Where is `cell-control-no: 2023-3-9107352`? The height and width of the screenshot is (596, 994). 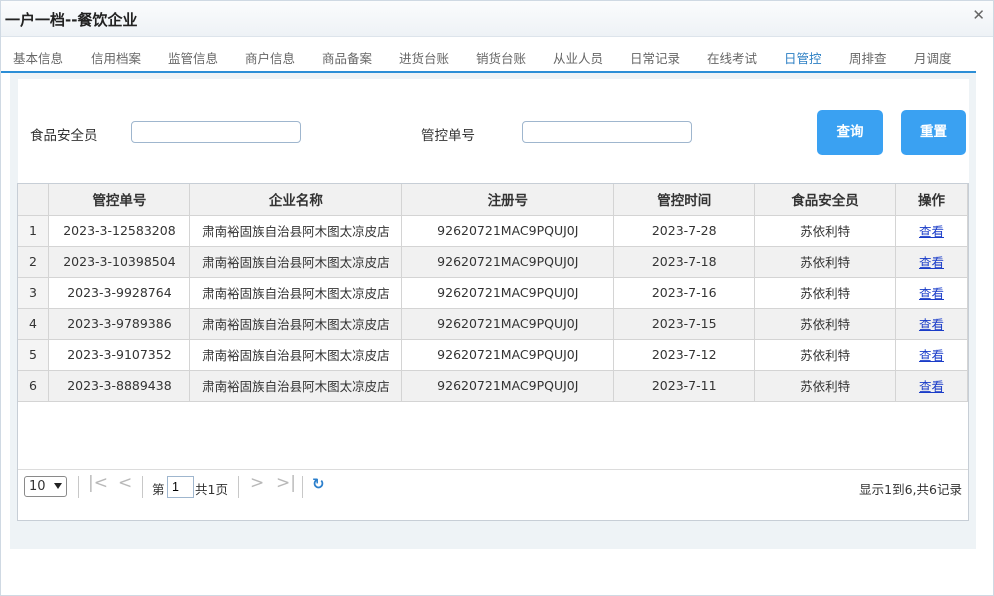
cell-control-no: 2023-3-9107352 is located at coordinates (119, 355).